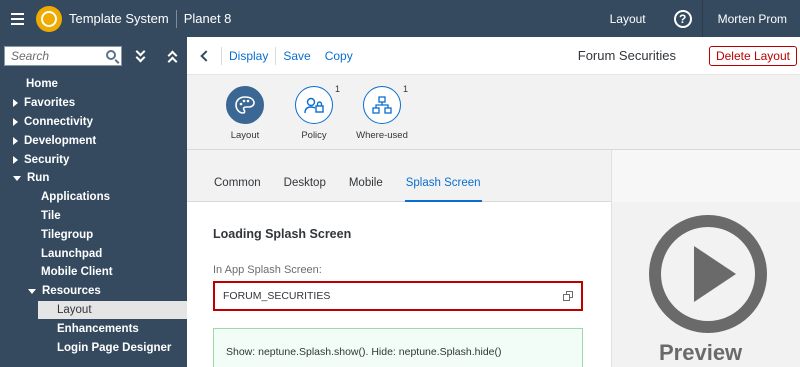  Describe the element at coordinates (114, 347) in the screenshot. I see `nav-item-label: Login Page Designer` at that location.